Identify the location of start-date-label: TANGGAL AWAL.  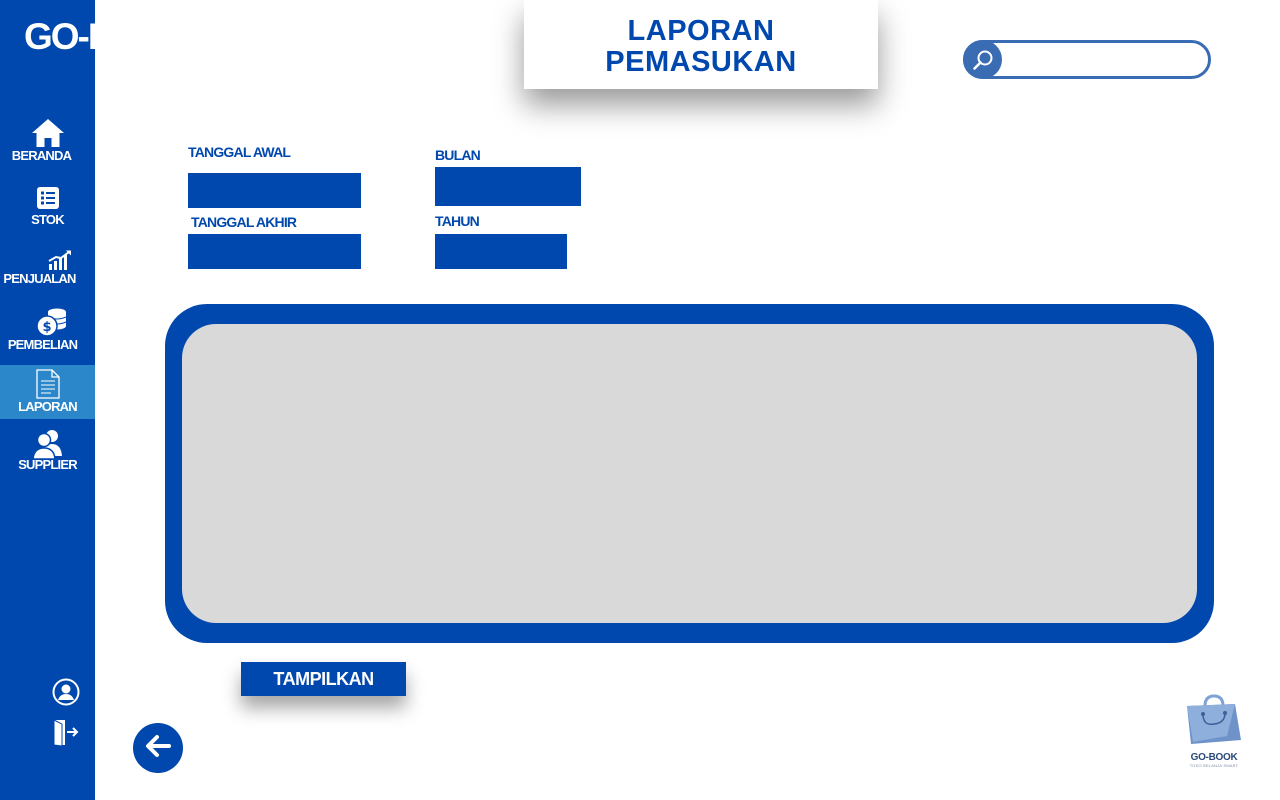
(239, 152).